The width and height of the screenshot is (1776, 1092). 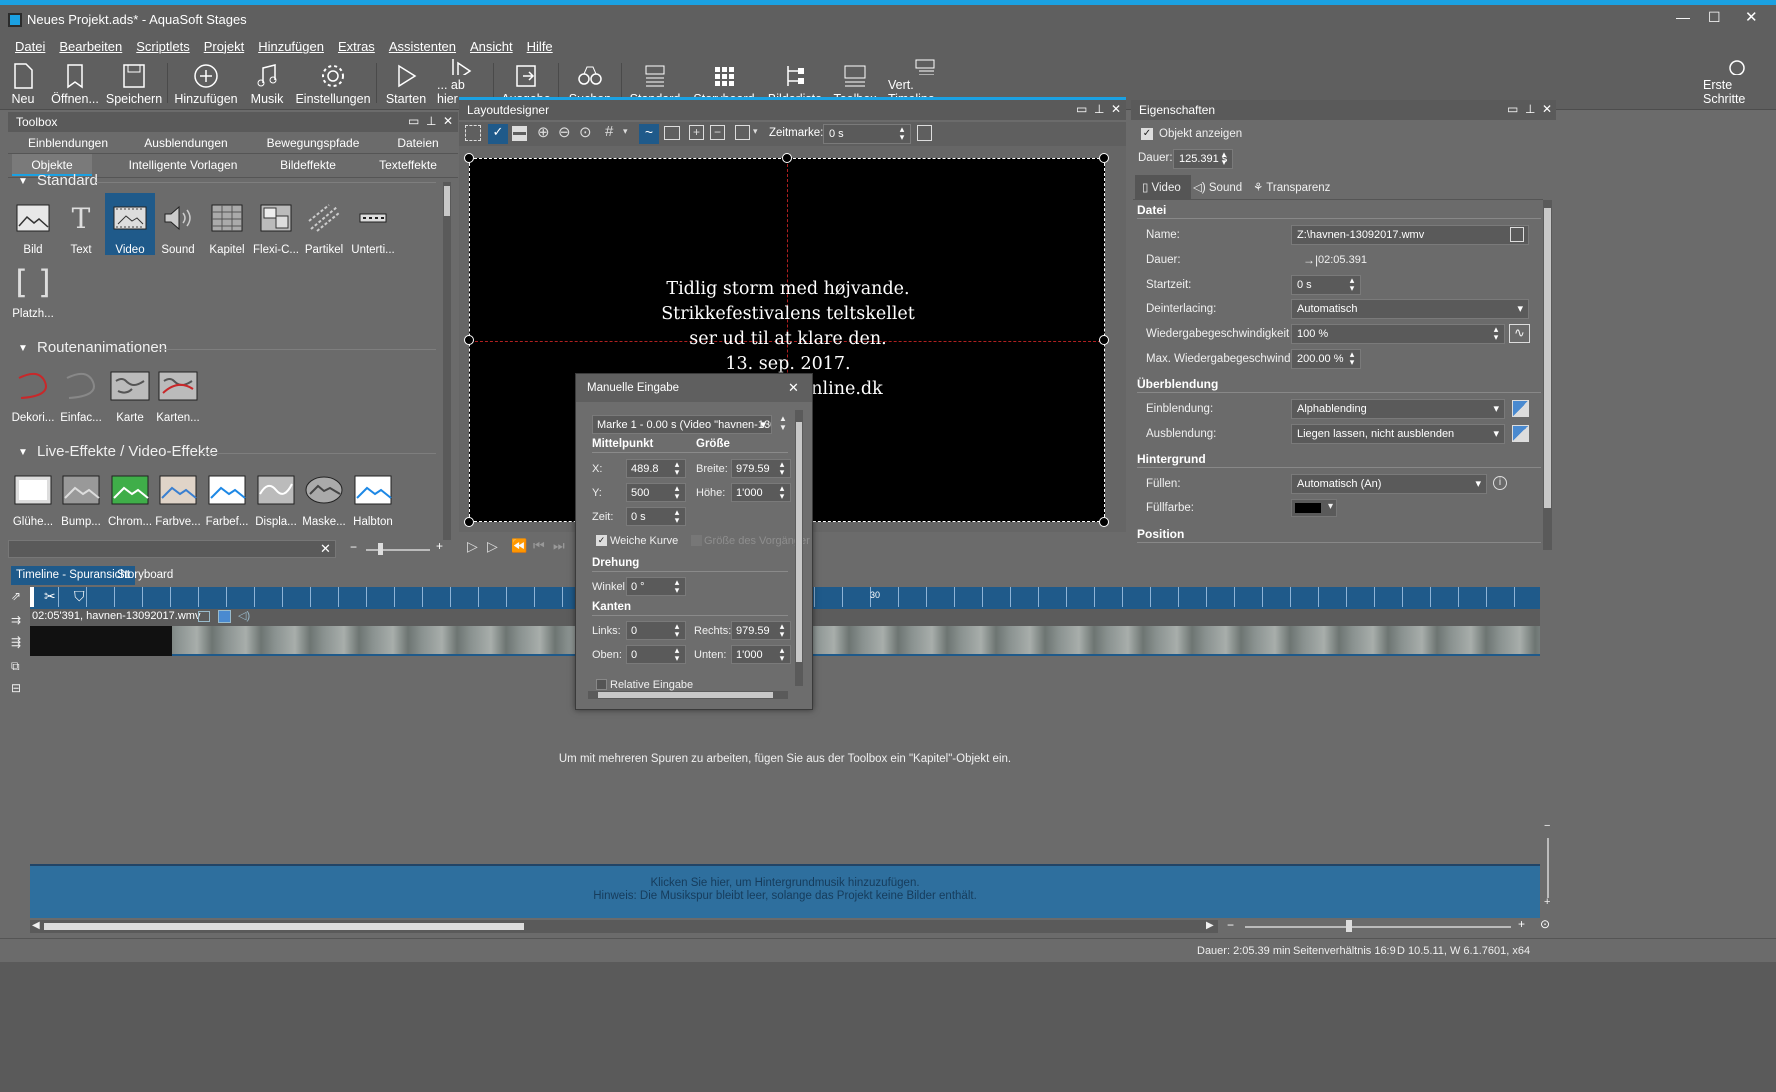 What do you see at coordinates (206, 83) in the screenshot?
I see `add-button: Hinzufügen` at bounding box center [206, 83].